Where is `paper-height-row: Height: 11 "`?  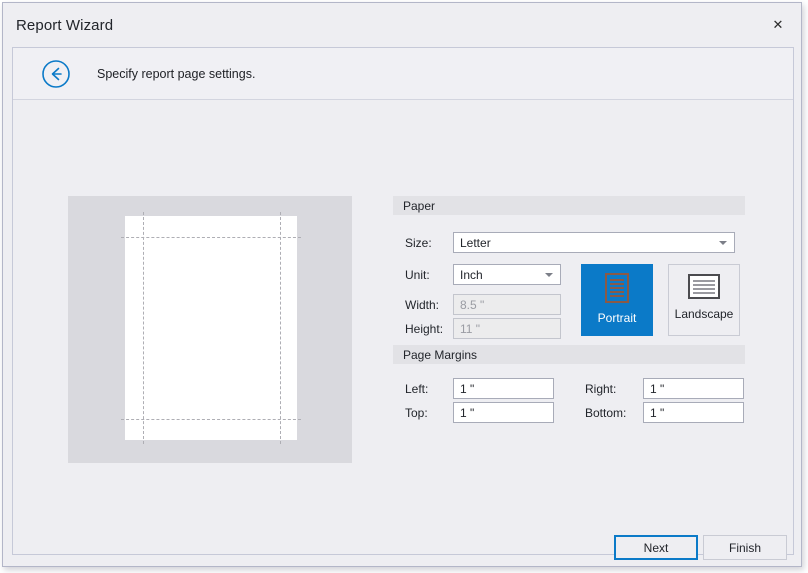 paper-height-row: Height: 11 " is located at coordinates (483, 328).